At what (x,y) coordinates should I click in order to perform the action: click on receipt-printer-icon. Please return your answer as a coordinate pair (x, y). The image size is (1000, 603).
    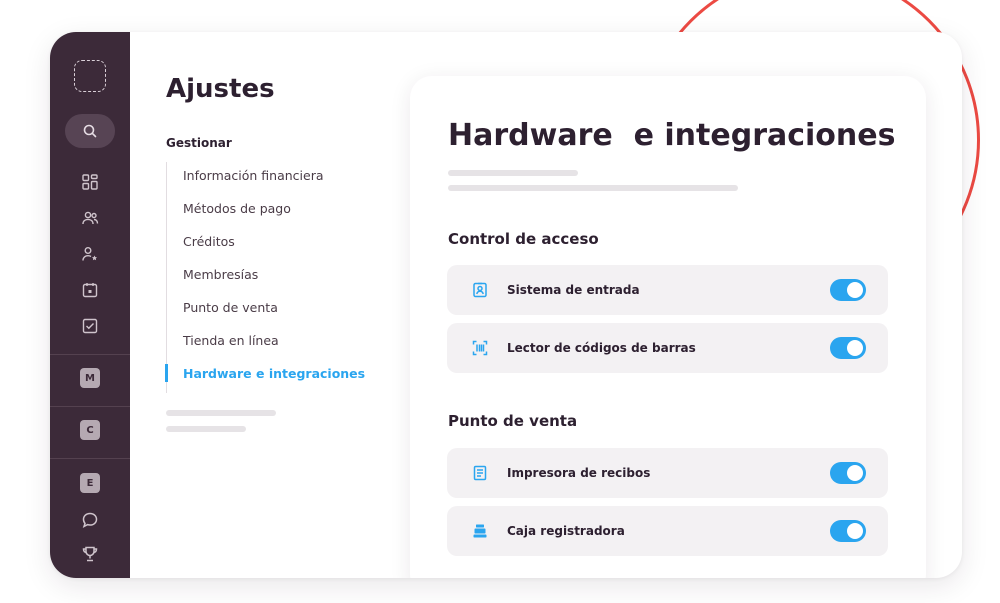
    Looking at the image, I should click on (480, 473).